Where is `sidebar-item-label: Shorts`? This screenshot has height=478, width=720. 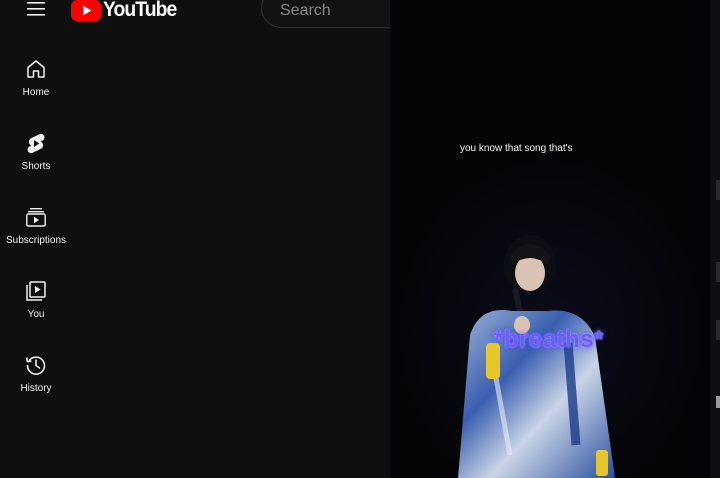 sidebar-item-label: Shorts is located at coordinates (36, 166).